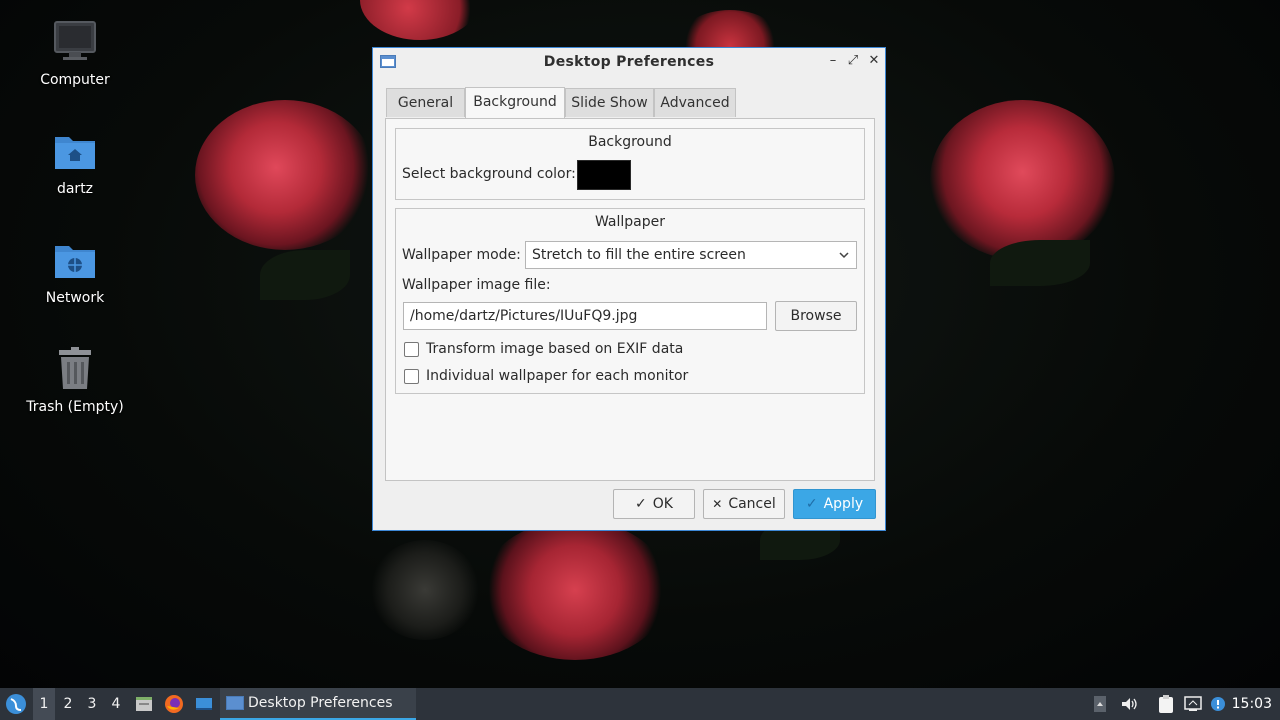  Describe the element at coordinates (75, 260) in the screenshot. I see `network-folder-icon` at that location.